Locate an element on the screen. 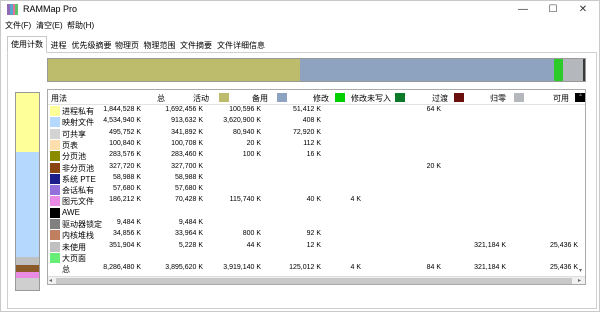  window-title: RAMMap Pro is located at coordinates (50, 9).